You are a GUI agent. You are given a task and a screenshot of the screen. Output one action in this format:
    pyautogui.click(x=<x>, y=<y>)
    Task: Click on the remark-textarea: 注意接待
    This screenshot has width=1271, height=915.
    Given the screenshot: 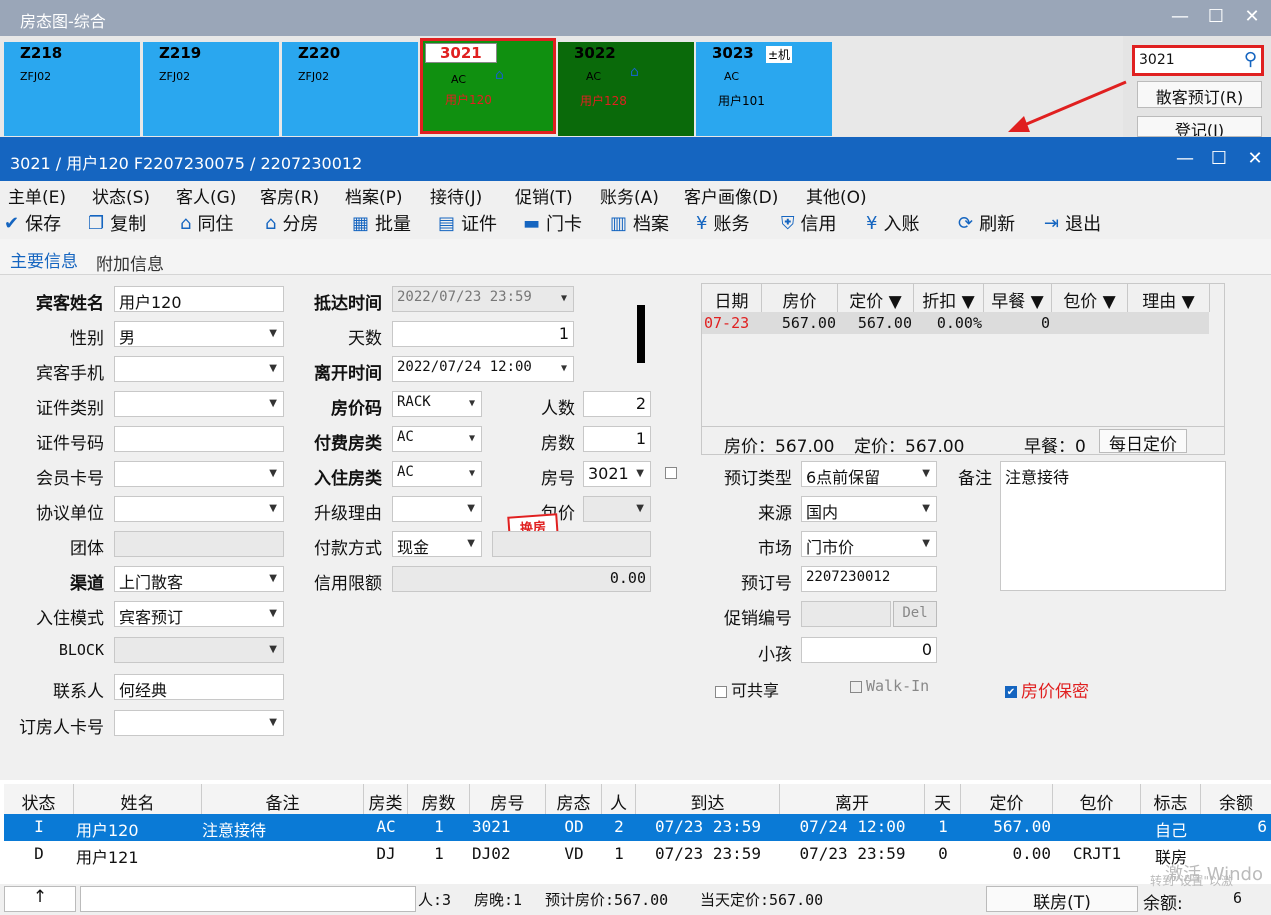 What is the action you would take?
    pyautogui.click(x=1113, y=526)
    